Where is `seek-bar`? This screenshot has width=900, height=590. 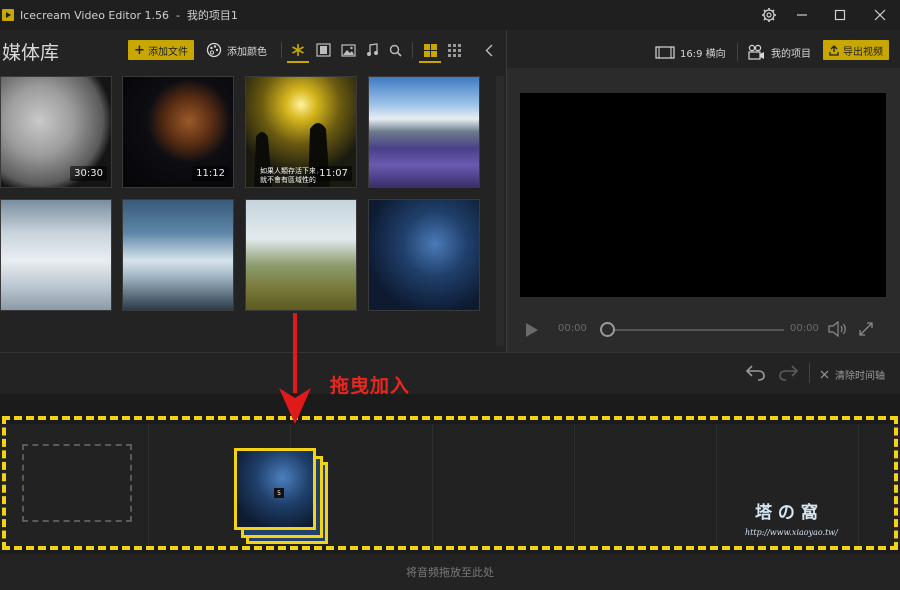
seek-bar is located at coordinates (695, 330).